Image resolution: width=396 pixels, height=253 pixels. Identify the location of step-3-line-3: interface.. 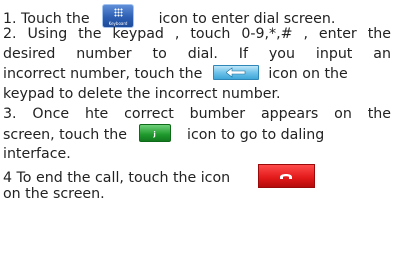
(37, 154).